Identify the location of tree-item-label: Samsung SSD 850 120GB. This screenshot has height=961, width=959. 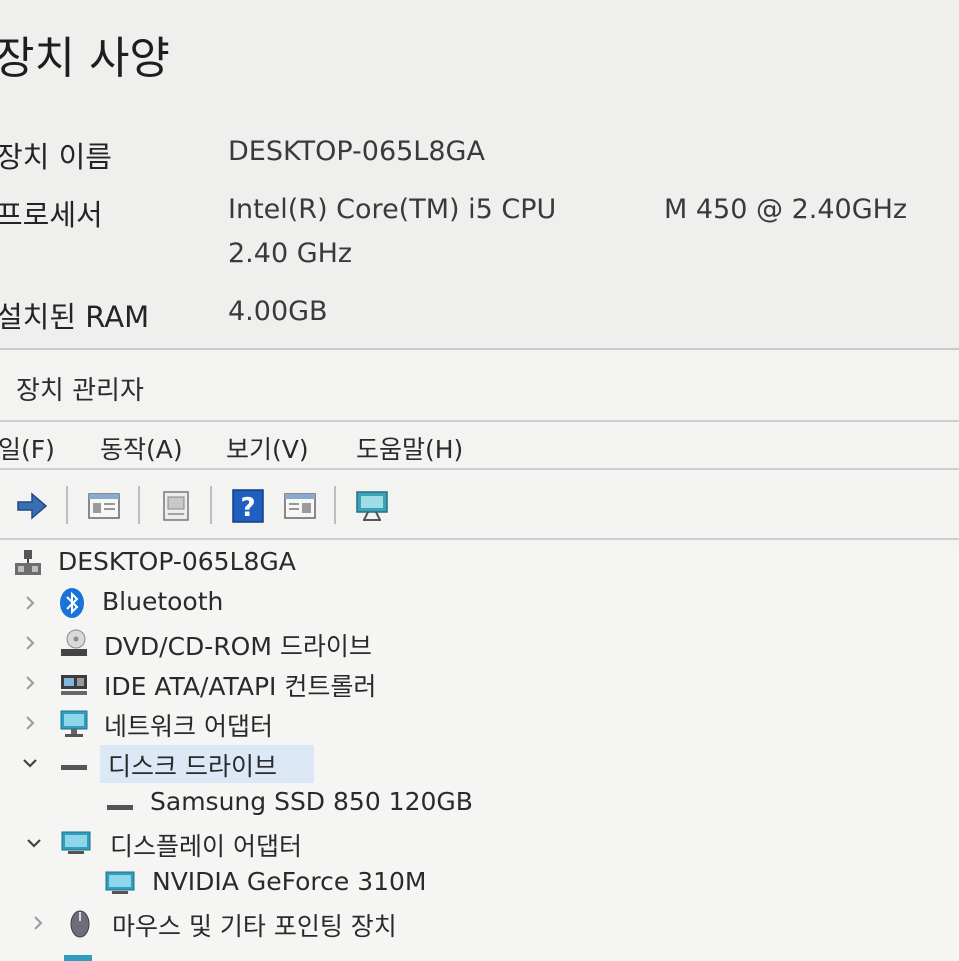
(311, 801).